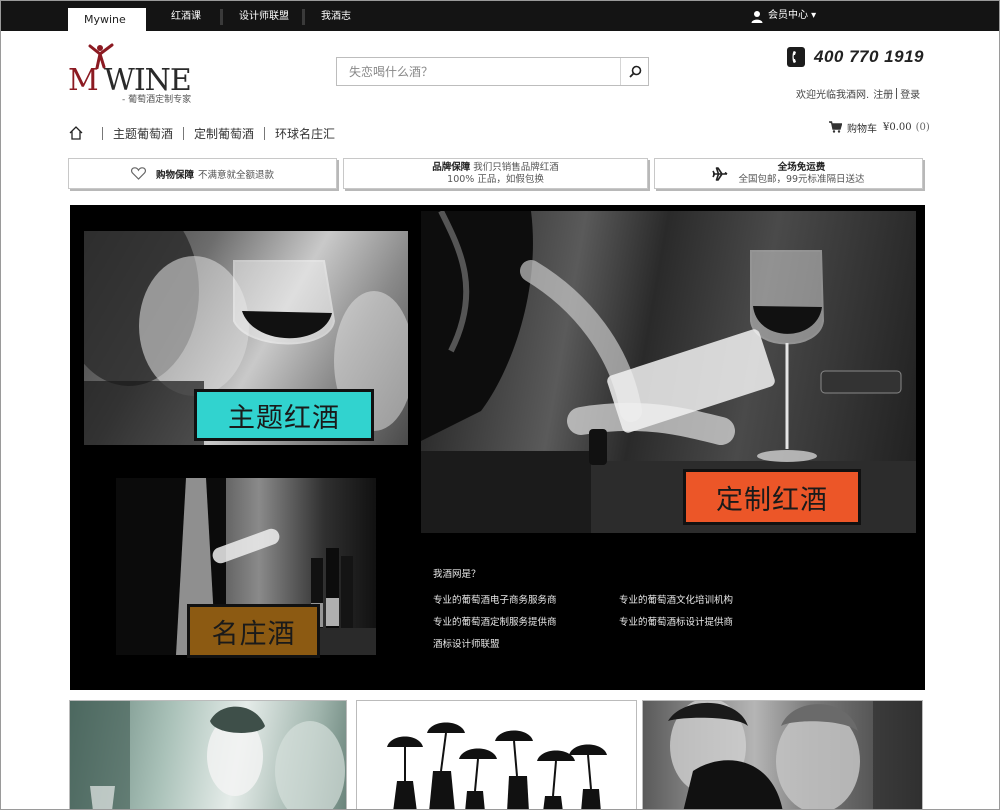  I want to click on logo-letter-m: M, so click(83, 80).